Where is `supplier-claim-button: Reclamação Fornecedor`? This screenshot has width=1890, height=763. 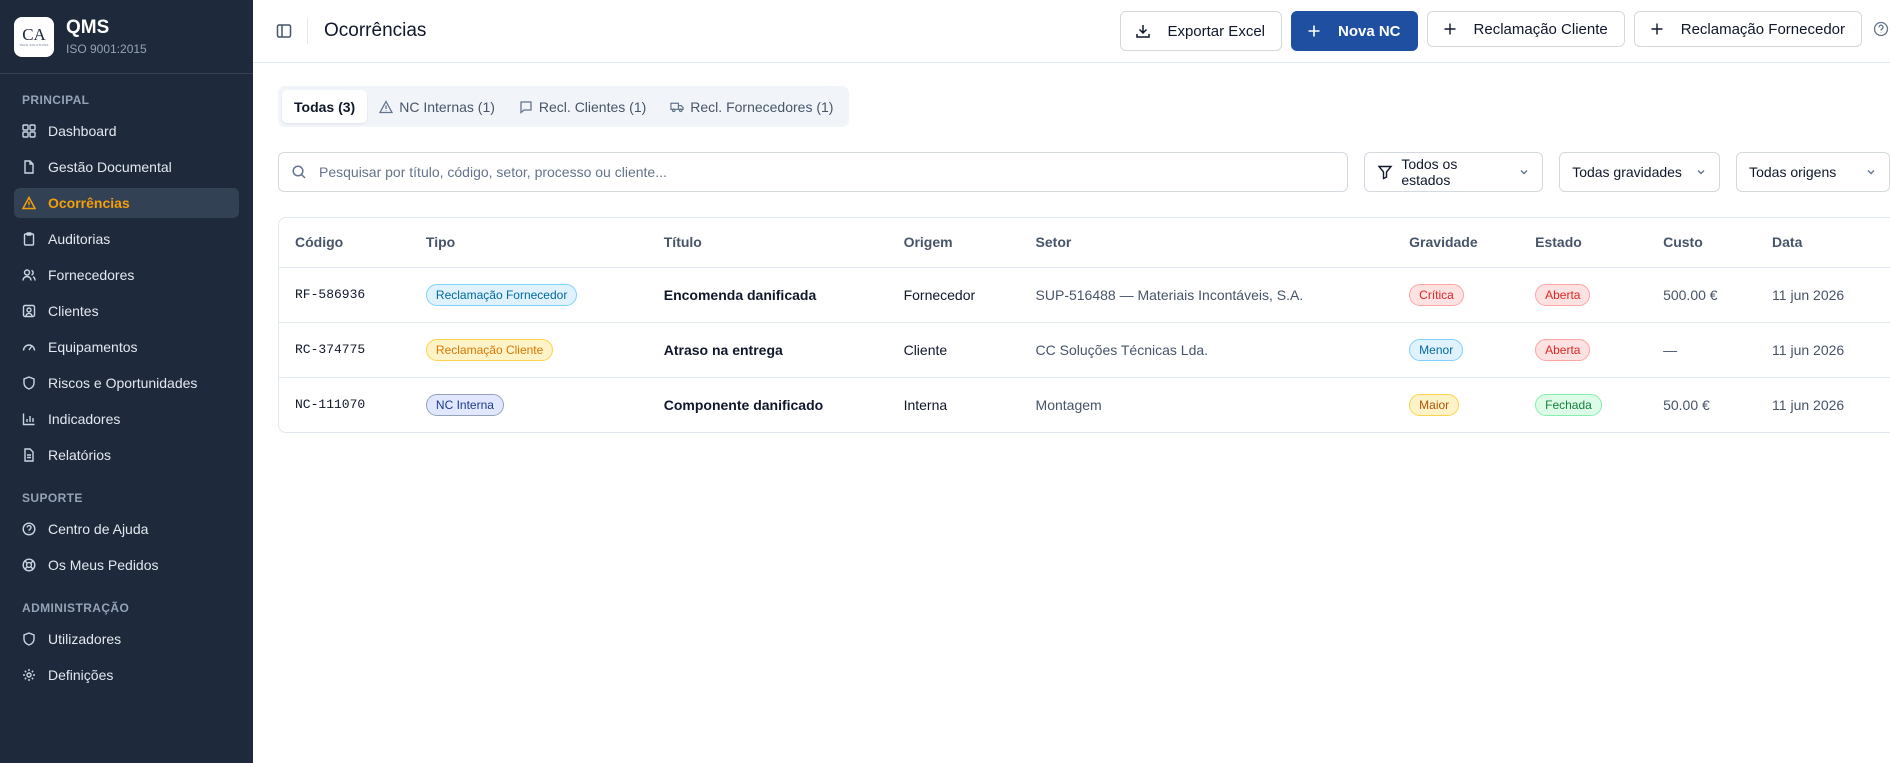
supplier-claim-button: Reclamação Fornecedor is located at coordinates (1747, 29).